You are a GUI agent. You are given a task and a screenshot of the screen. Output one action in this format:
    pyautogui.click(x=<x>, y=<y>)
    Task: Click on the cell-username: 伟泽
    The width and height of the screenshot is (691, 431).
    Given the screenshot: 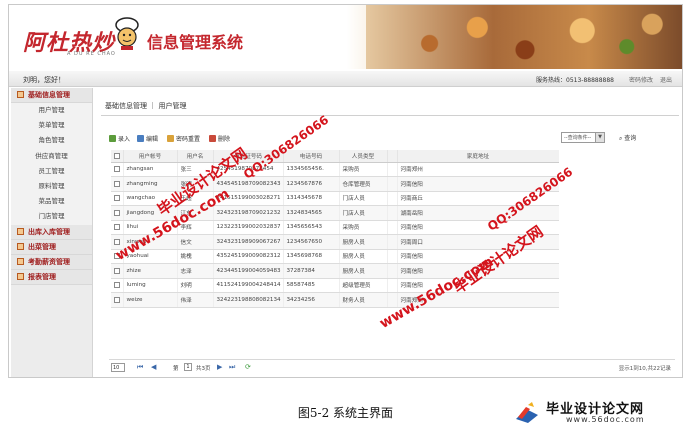 What is the action you would take?
    pyautogui.click(x=195, y=300)
    